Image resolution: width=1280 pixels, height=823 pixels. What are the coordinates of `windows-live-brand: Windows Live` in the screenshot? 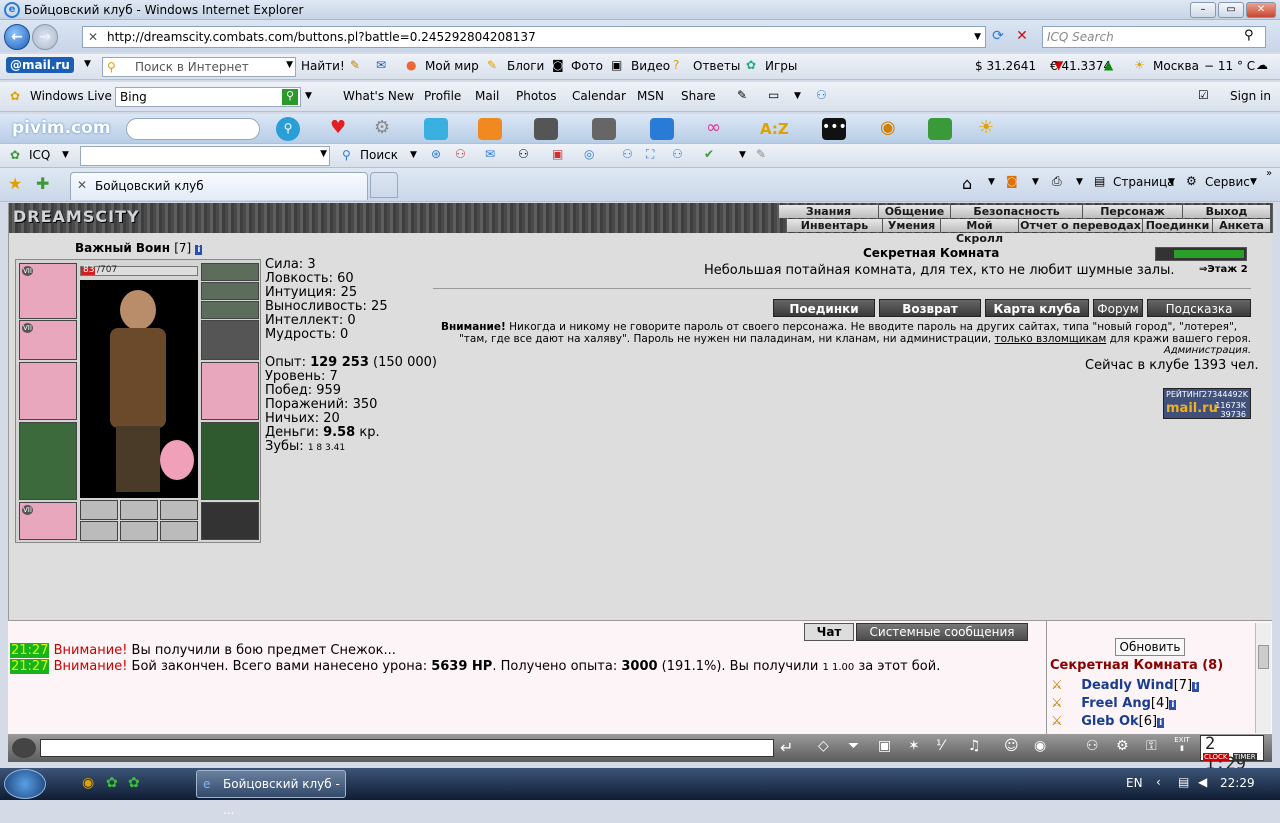 It's located at (71, 96).